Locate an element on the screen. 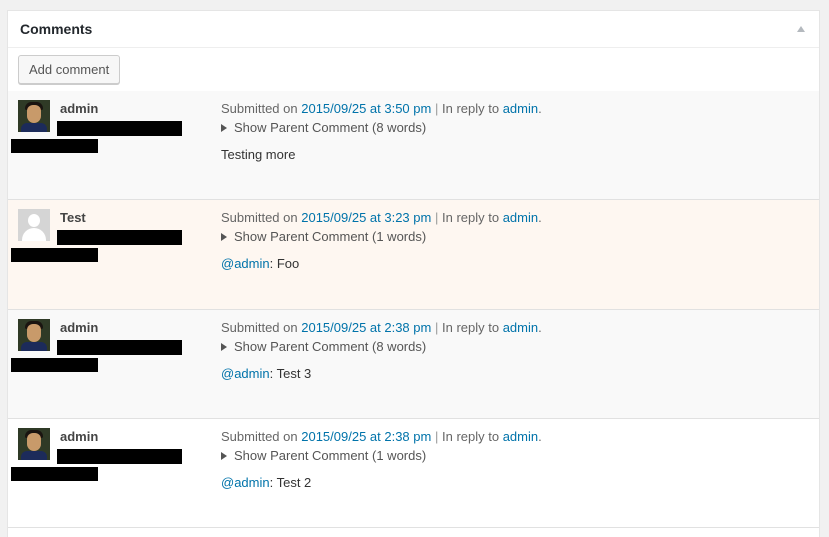  comment-text: @admin: Test 3 is located at coordinates (266, 373).